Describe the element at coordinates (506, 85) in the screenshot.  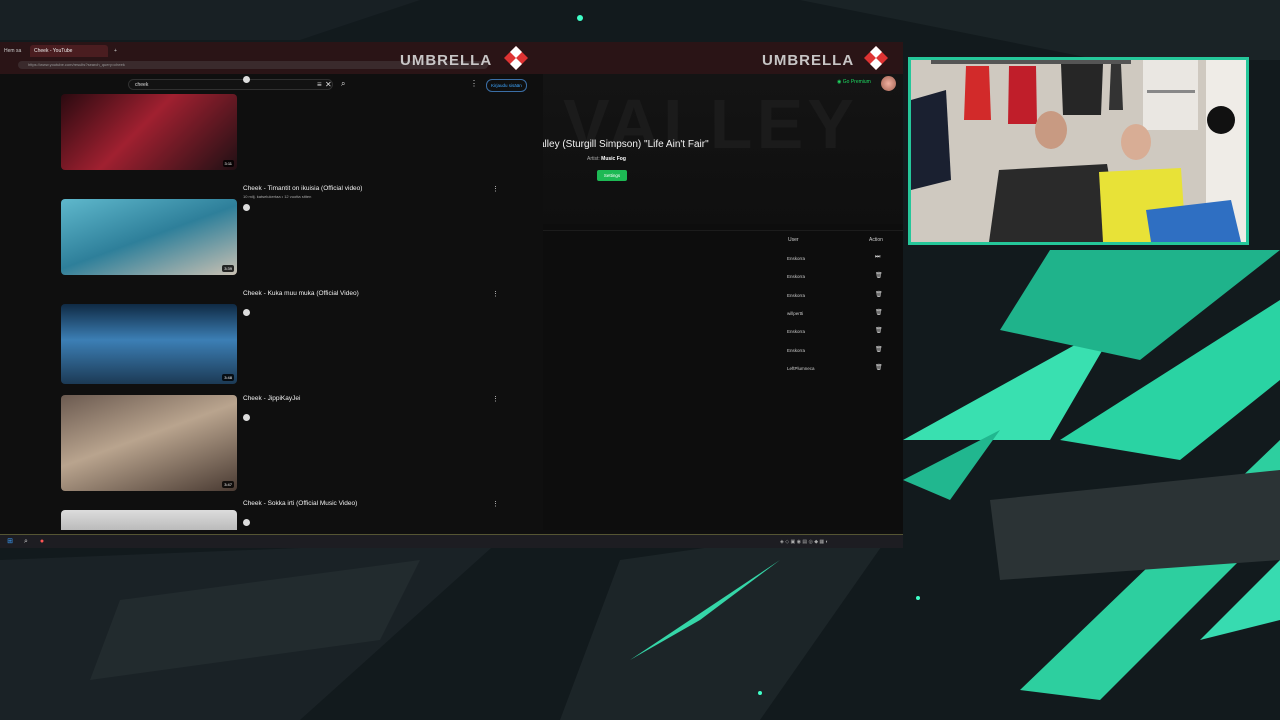
I see `sign-in-button: Kirjaudu sisään` at that location.